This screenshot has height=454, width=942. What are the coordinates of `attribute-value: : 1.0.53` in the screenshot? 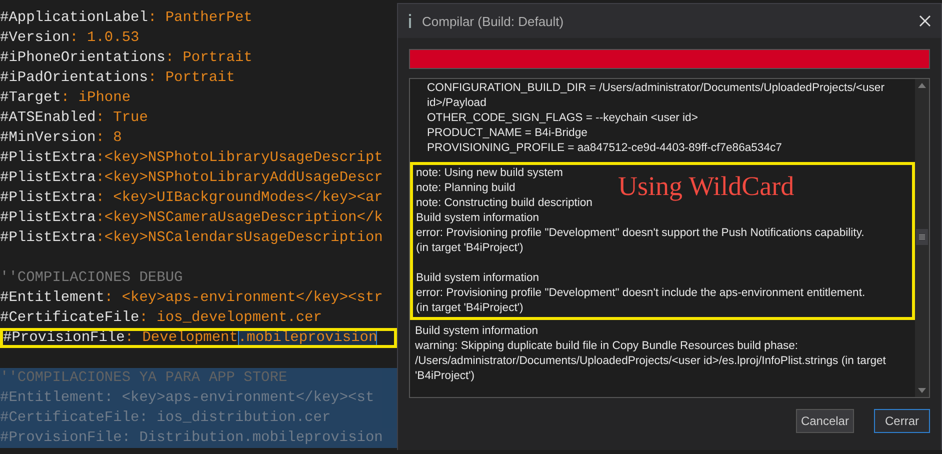 It's located at (105, 38).